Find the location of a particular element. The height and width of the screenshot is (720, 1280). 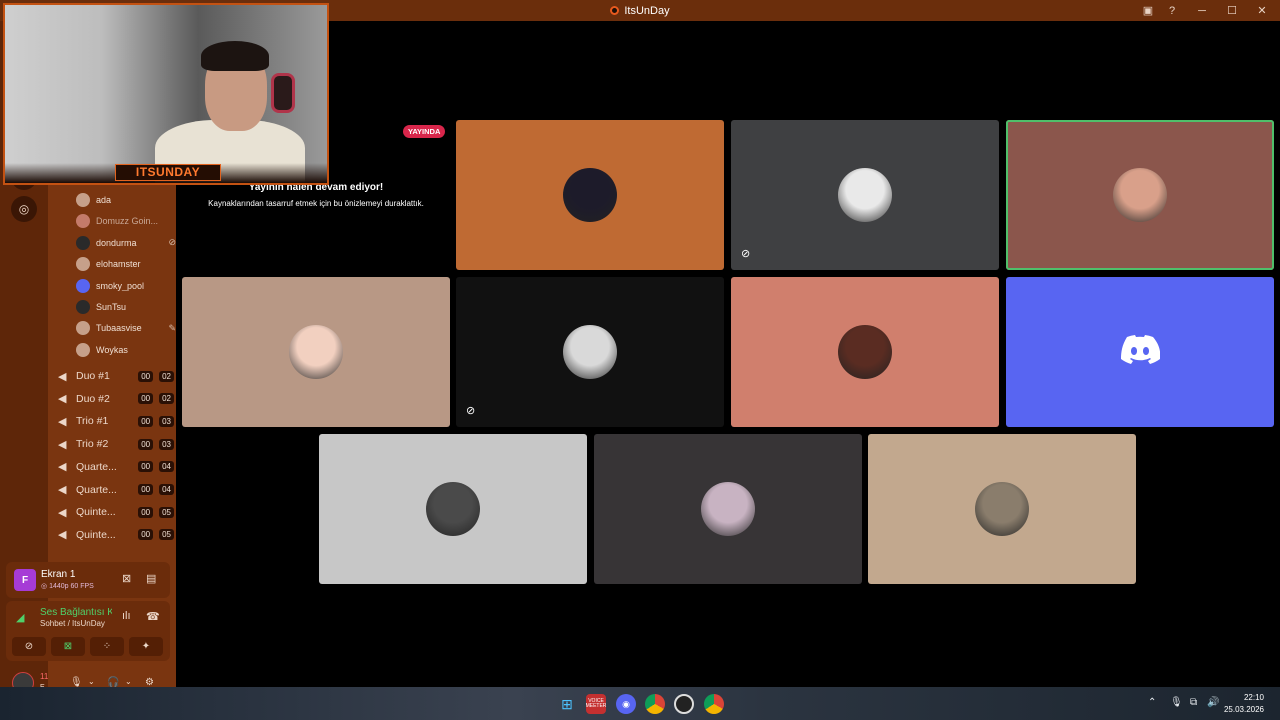

voice-member: Tubaasvise ✎ is located at coordinates (126, 328).